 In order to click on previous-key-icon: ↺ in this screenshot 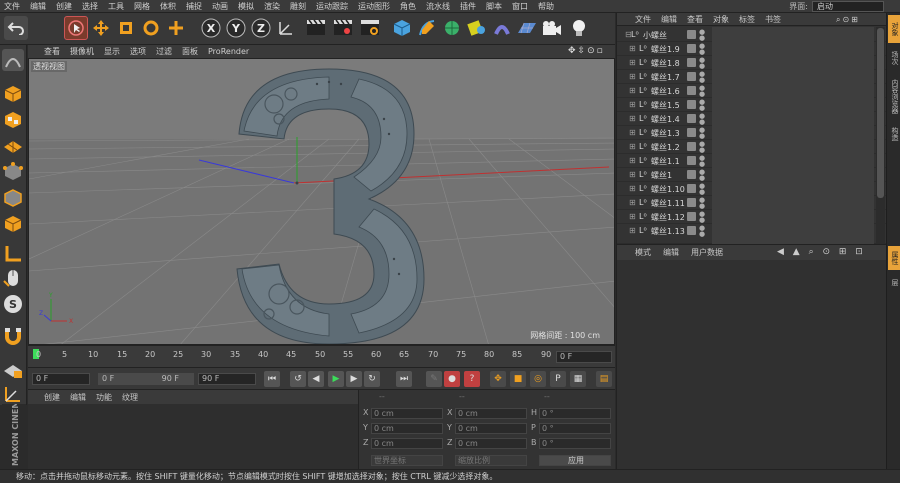, I will do `click(298, 379)`.